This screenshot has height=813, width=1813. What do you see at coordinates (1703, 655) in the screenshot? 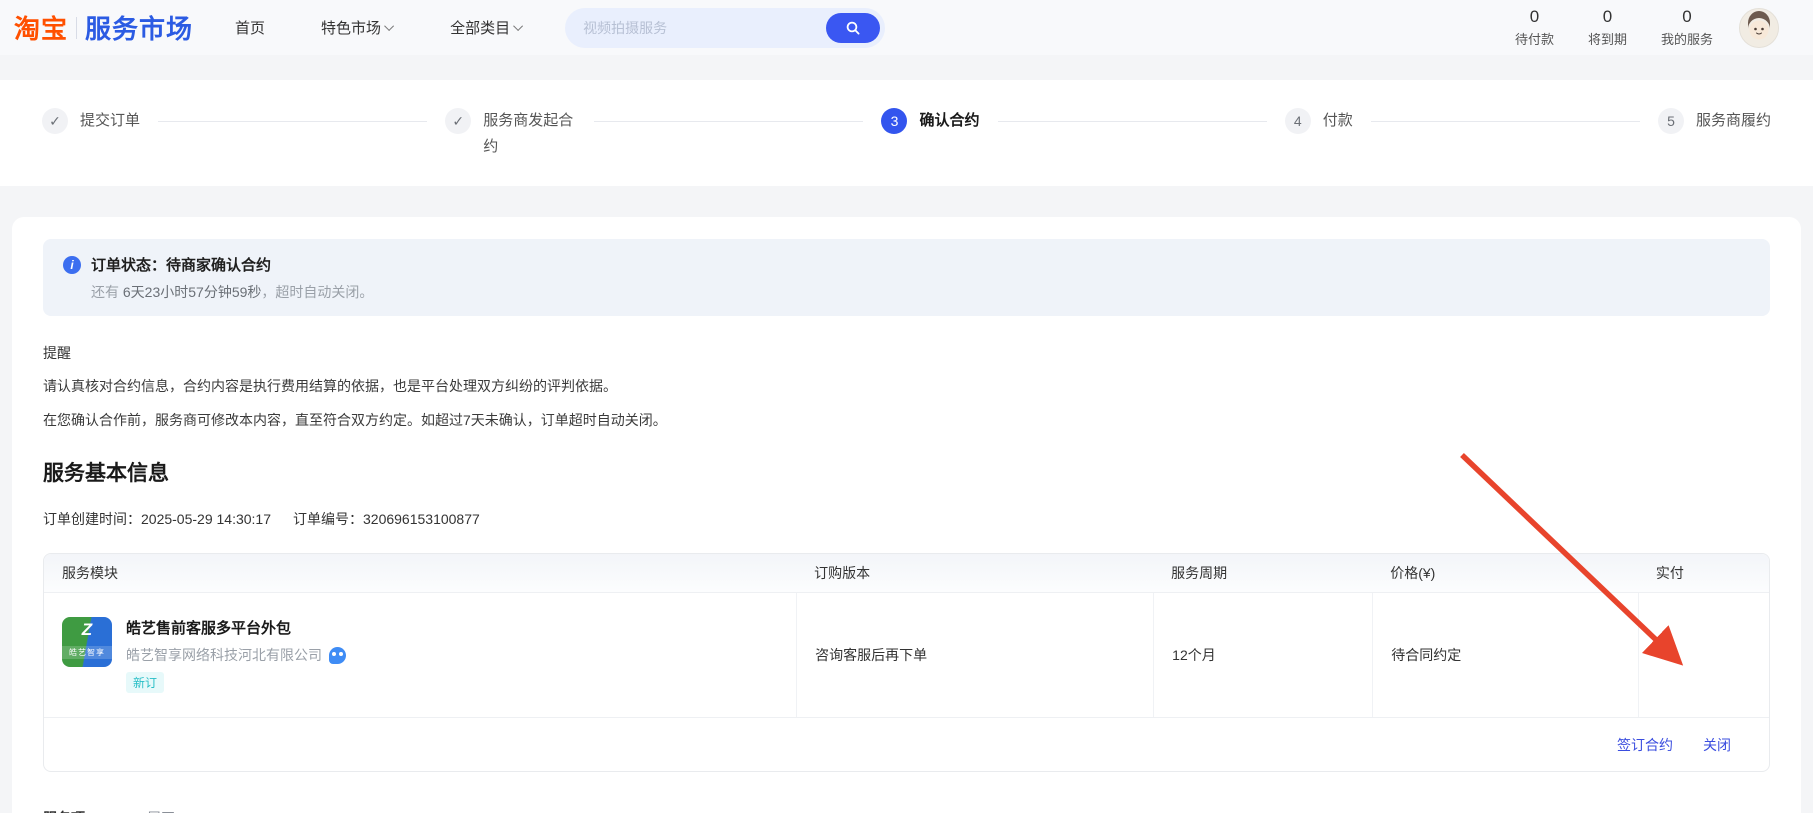
I see `cell-paid: -` at bounding box center [1703, 655].